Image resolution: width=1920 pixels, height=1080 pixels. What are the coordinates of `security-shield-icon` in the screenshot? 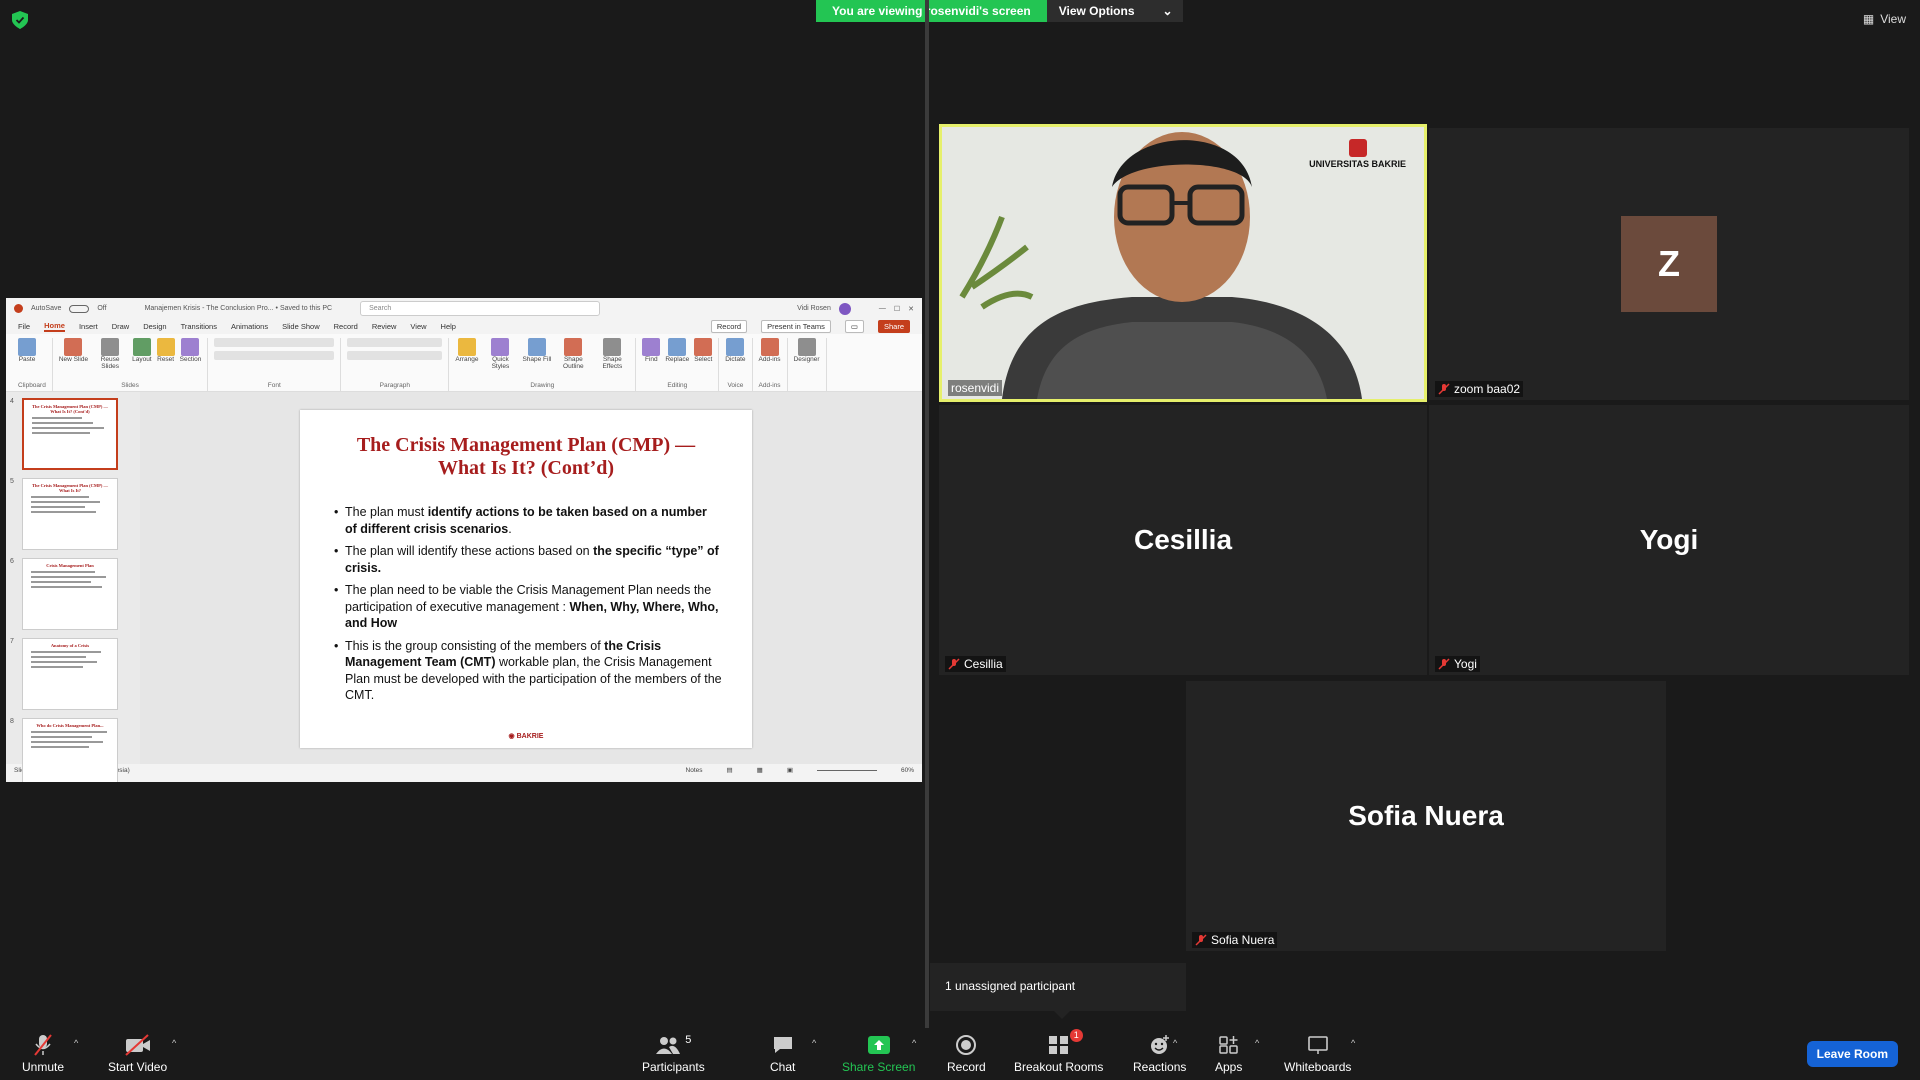 It's located at (20, 20).